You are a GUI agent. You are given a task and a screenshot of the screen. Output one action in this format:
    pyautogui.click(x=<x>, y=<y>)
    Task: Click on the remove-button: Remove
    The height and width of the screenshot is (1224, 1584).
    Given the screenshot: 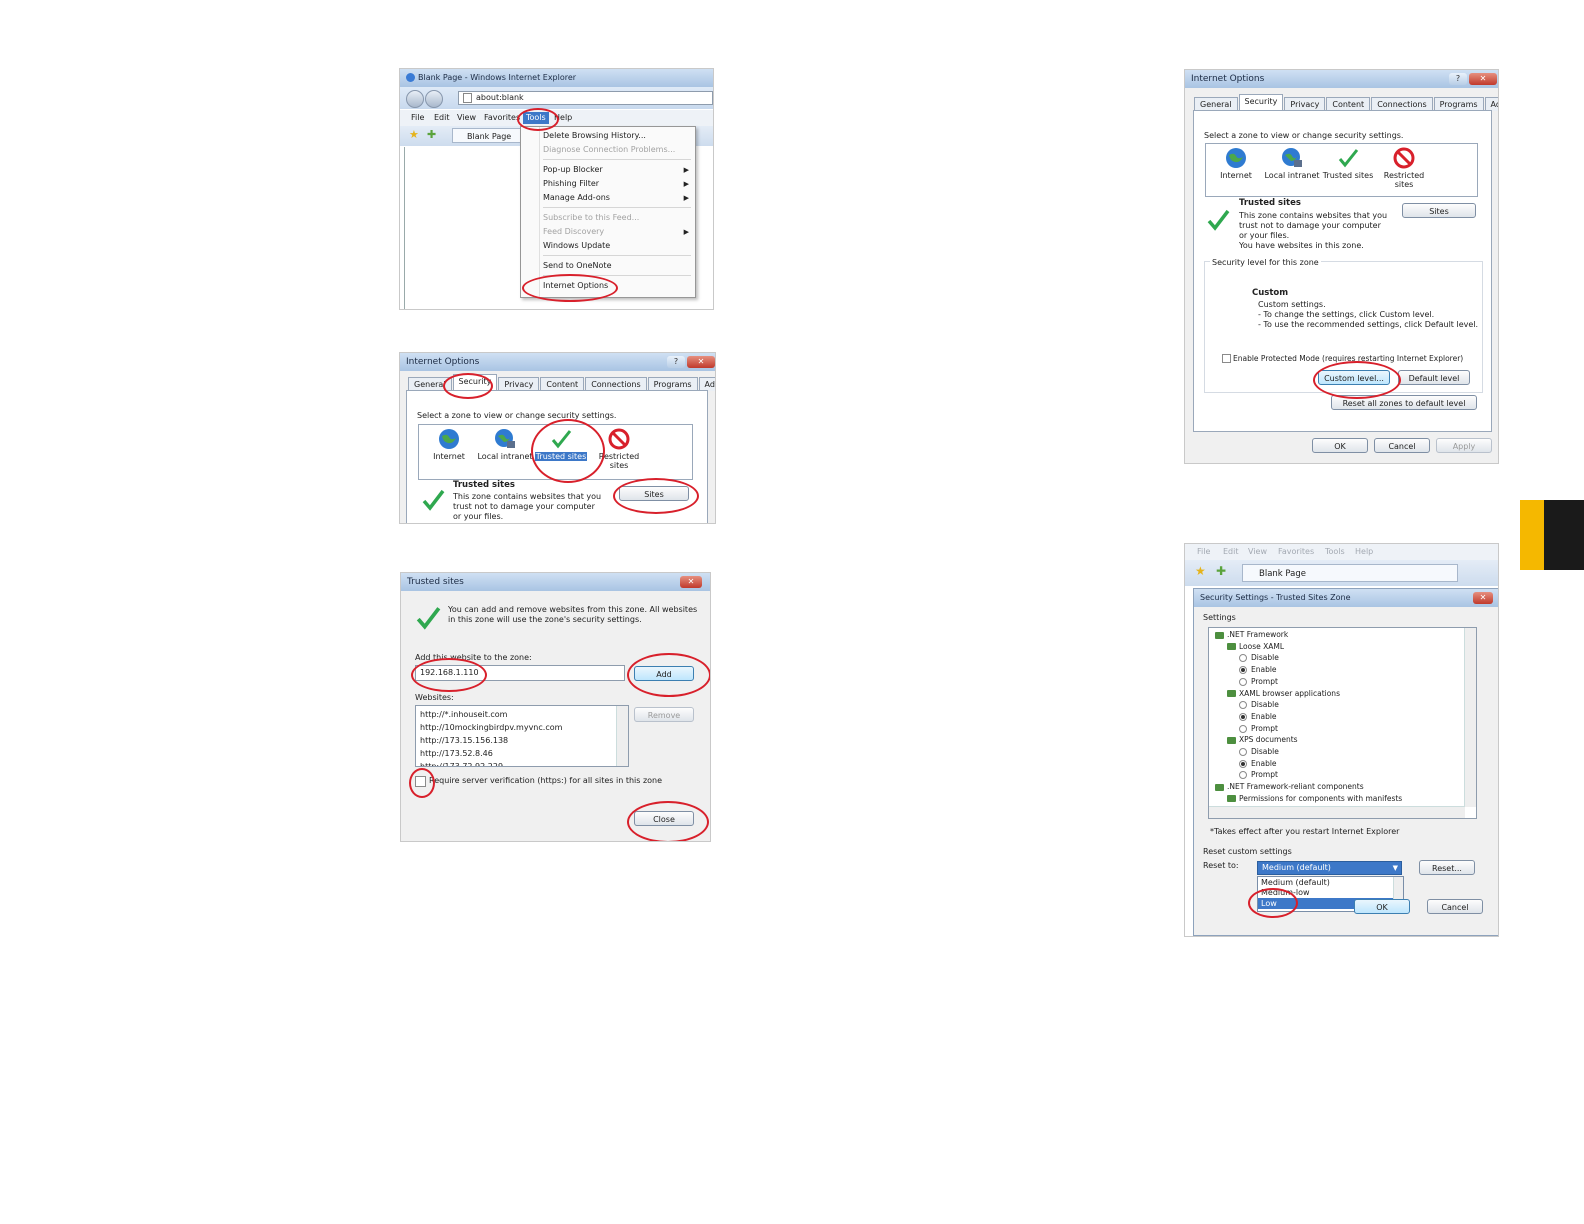 What is the action you would take?
    pyautogui.click(x=664, y=714)
    